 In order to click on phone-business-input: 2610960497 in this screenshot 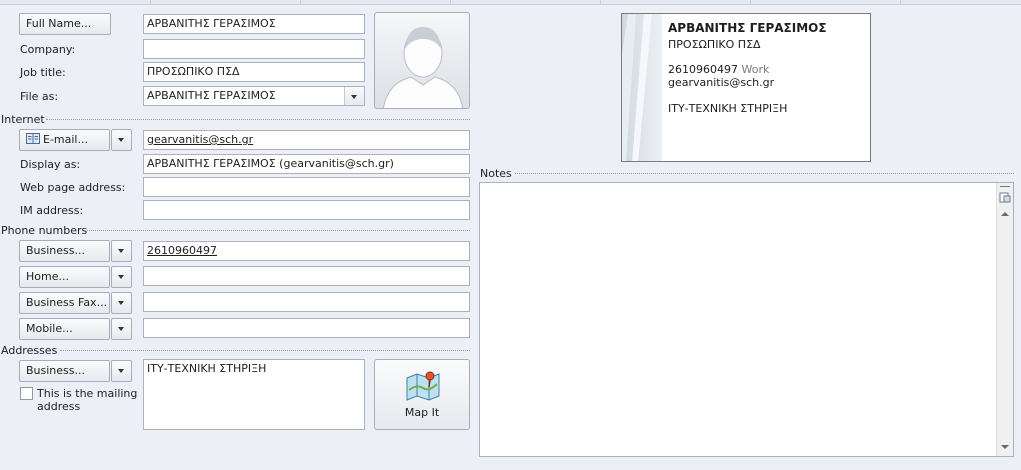, I will do `click(306, 251)`.